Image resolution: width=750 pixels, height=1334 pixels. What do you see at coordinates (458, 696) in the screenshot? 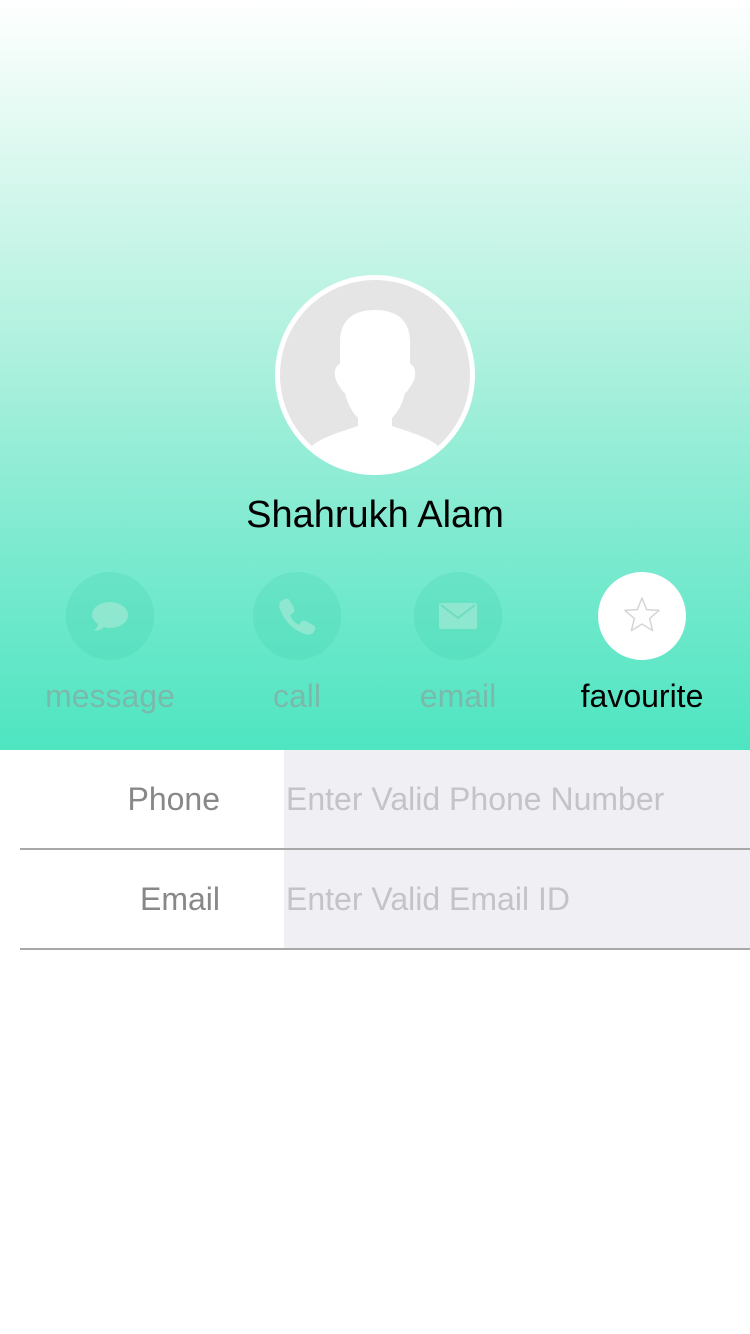
I see `email-label: email` at bounding box center [458, 696].